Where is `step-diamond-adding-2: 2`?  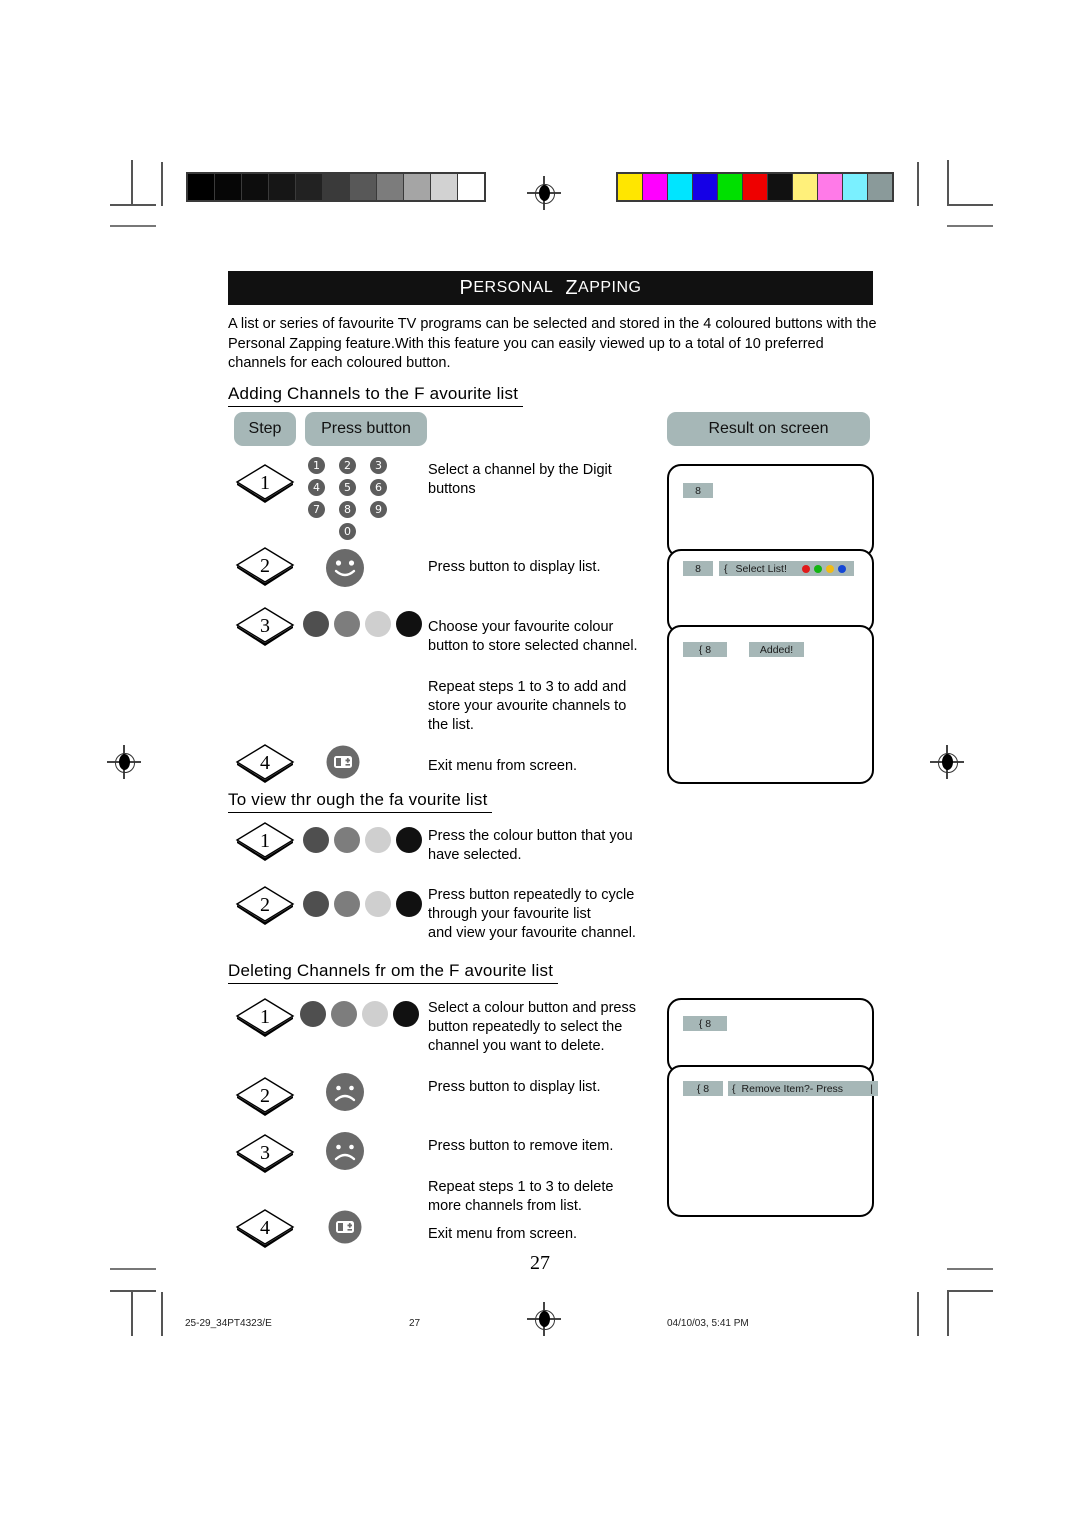 step-diamond-adding-2: 2 is located at coordinates (265, 567).